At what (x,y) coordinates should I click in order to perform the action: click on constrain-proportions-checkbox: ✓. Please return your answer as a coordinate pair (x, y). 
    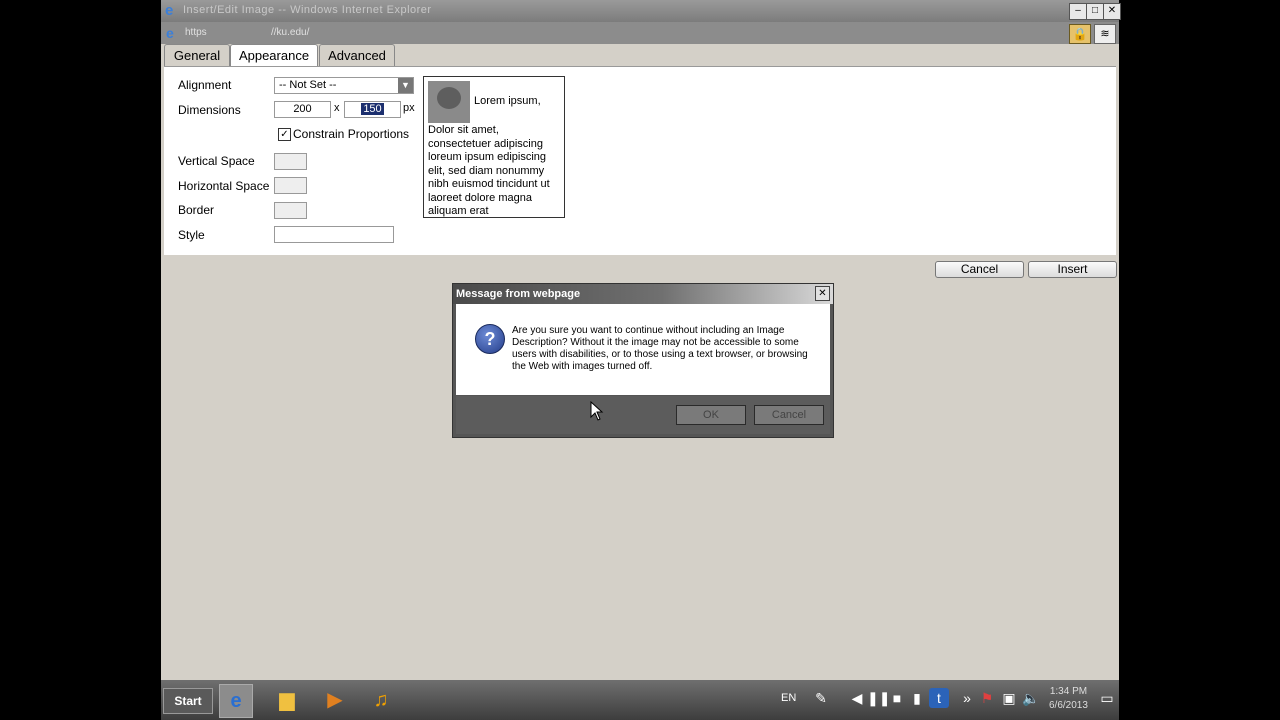
    Looking at the image, I should click on (284, 134).